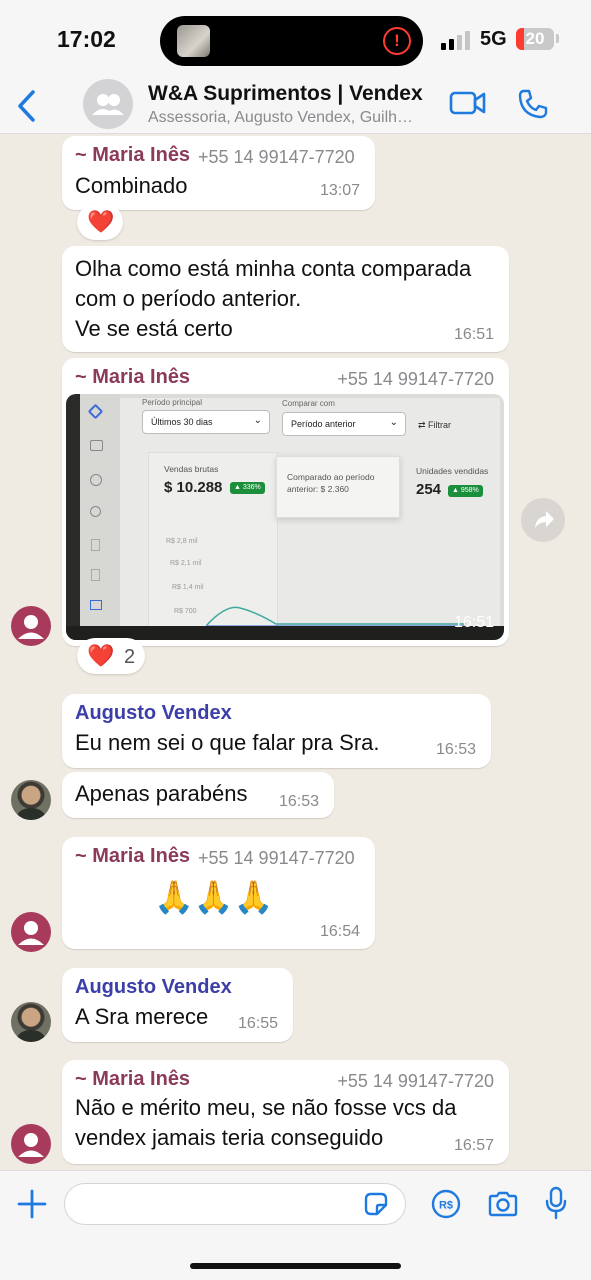  Describe the element at coordinates (285, 94) in the screenshot. I see `chat-title: W&A Suprimentos | Vendex` at that location.